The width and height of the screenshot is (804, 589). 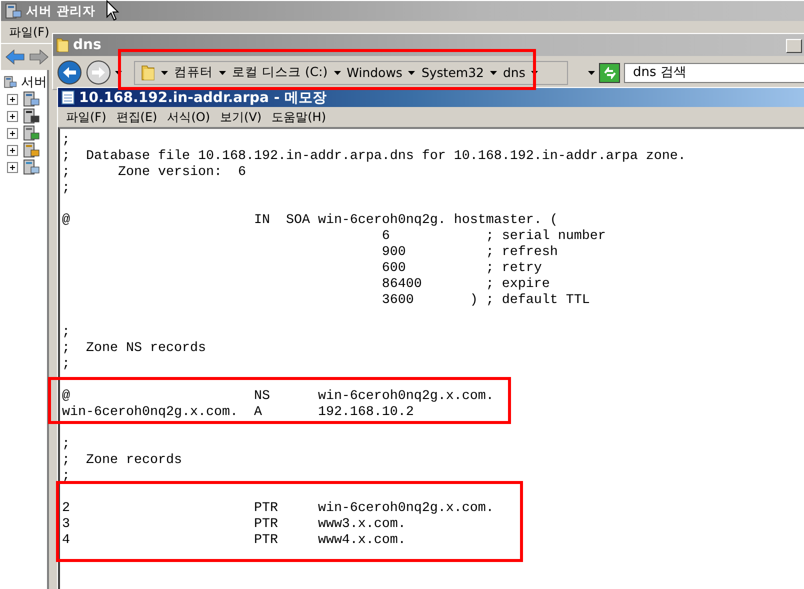 What do you see at coordinates (374, 157) in the screenshot?
I see `text-line: ; Database file 10.168.192.in-addr.arpa.dns for 10.168.192.in-addr.arpa zone.` at bounding box center [374, 157].